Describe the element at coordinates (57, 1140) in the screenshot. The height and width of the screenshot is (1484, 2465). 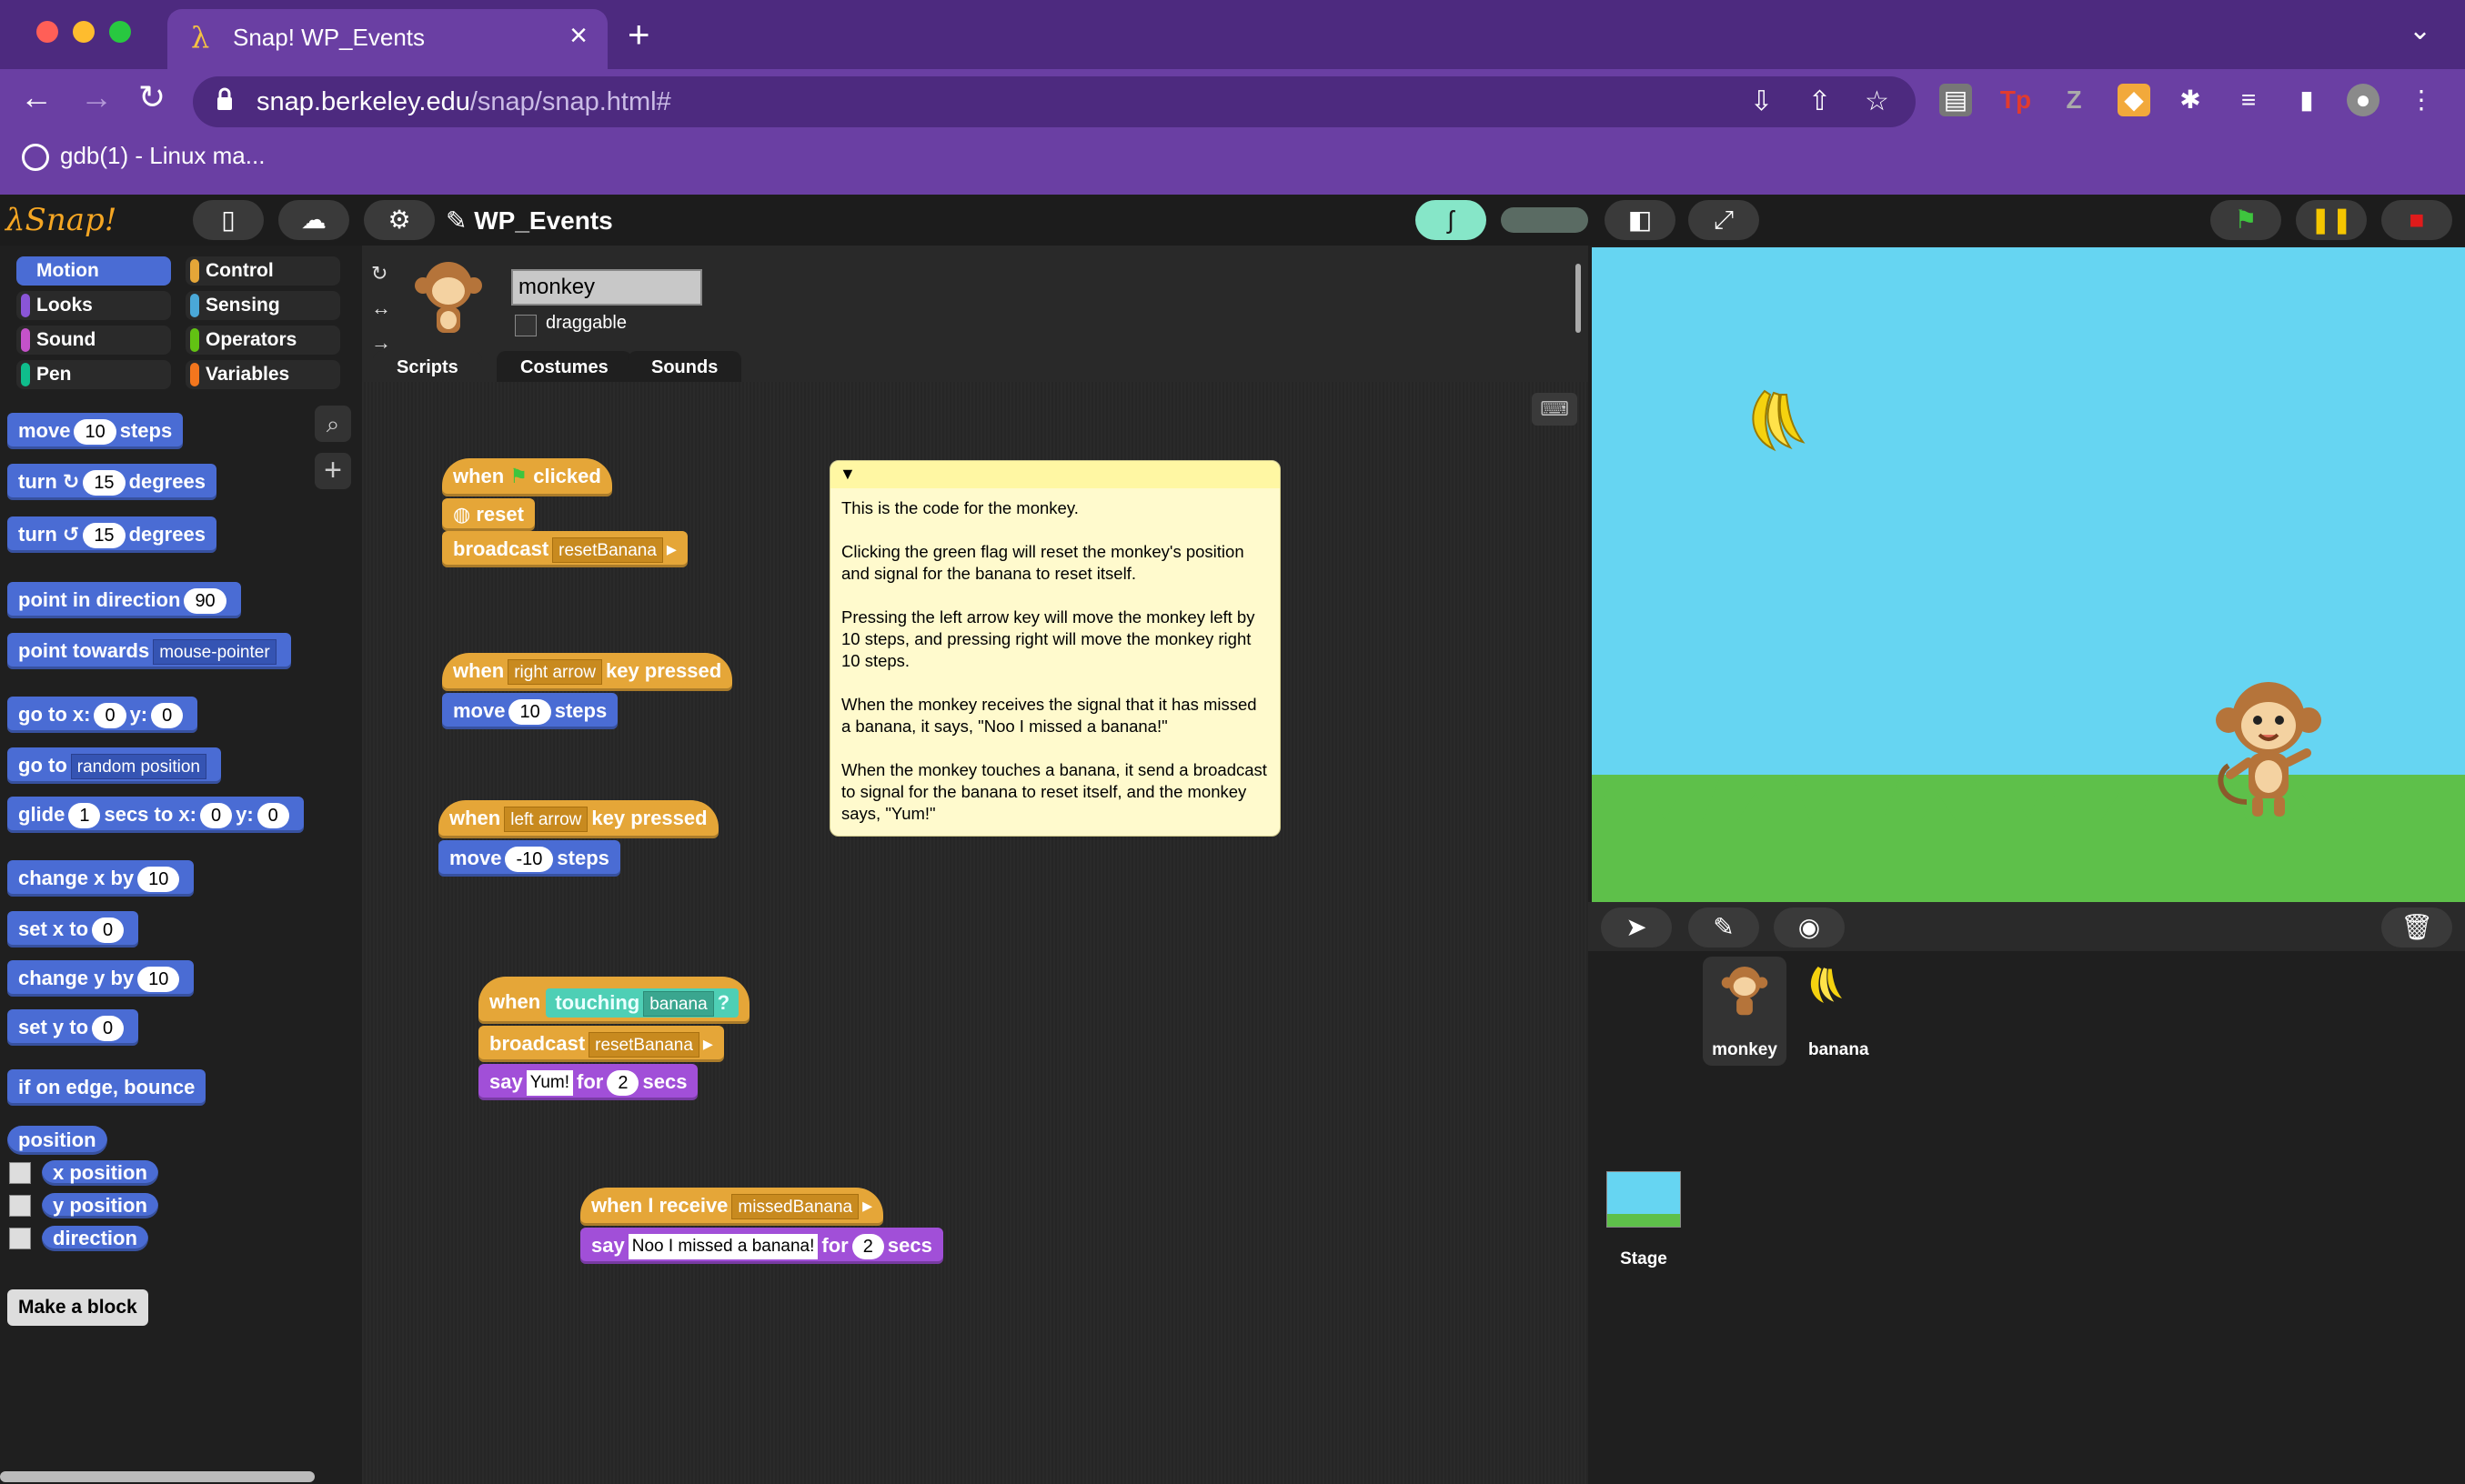
I see `reporter-position: position` at that location.